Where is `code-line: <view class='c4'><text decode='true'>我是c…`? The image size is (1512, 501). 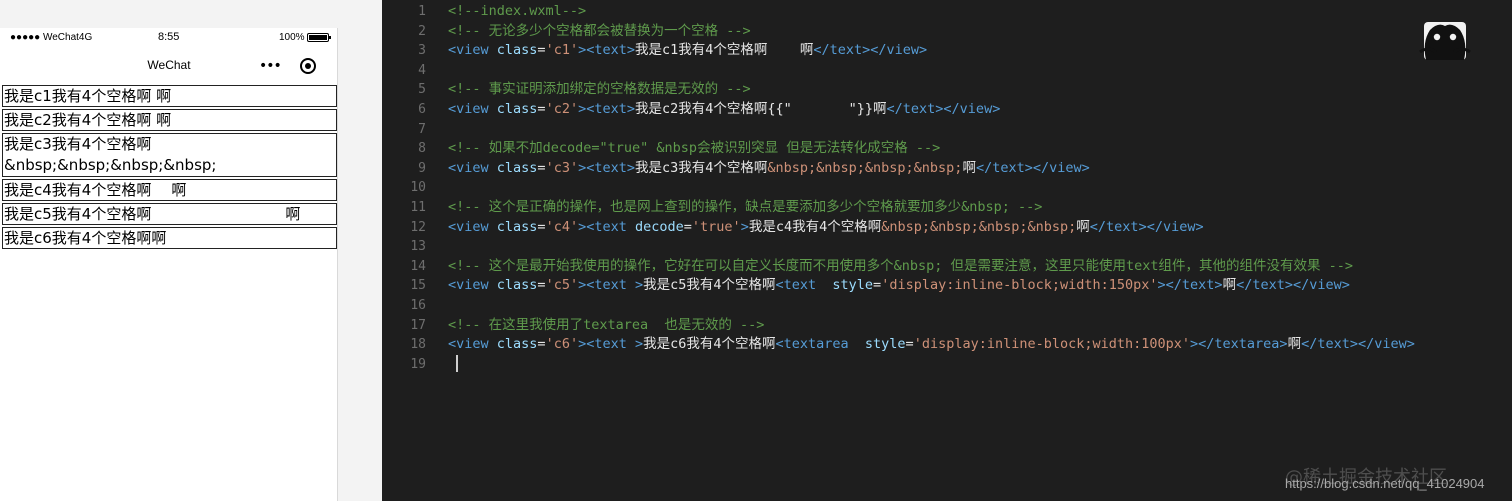
code-line: <view class='c4'><text decode='true'>我是c… is located at coordinates (980, 228).